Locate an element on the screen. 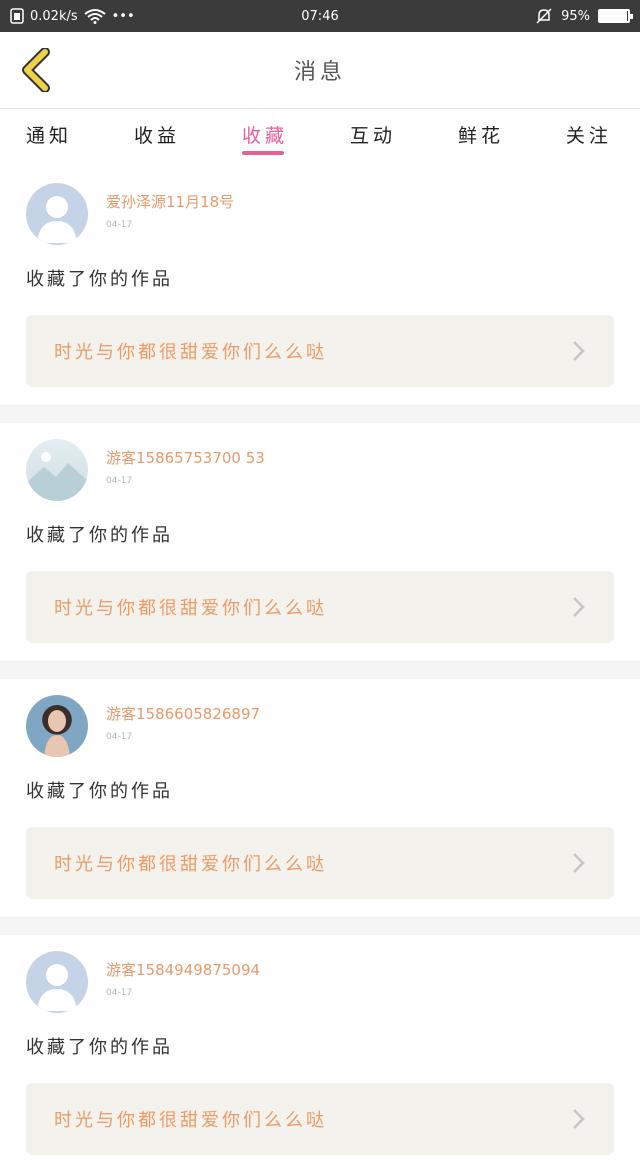 This screenshot has width=640, height=1173. card-header: 游客1584949875094 04-17 is located at coordinates (320, 982).